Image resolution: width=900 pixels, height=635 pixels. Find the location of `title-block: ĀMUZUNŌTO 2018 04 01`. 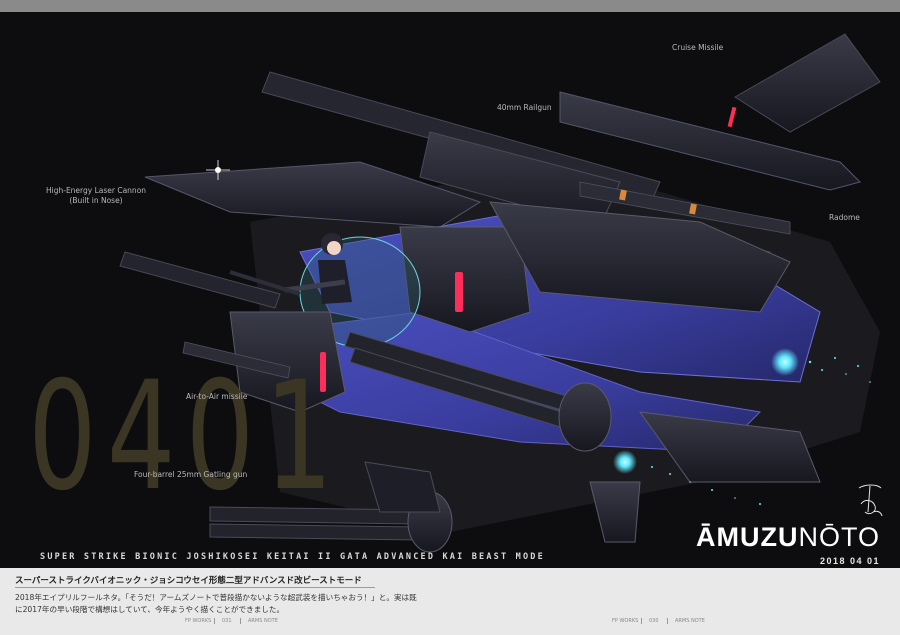

title-block: ĀMUZUNŌTO 2018 04 01 is located at coordinates (788, 545).